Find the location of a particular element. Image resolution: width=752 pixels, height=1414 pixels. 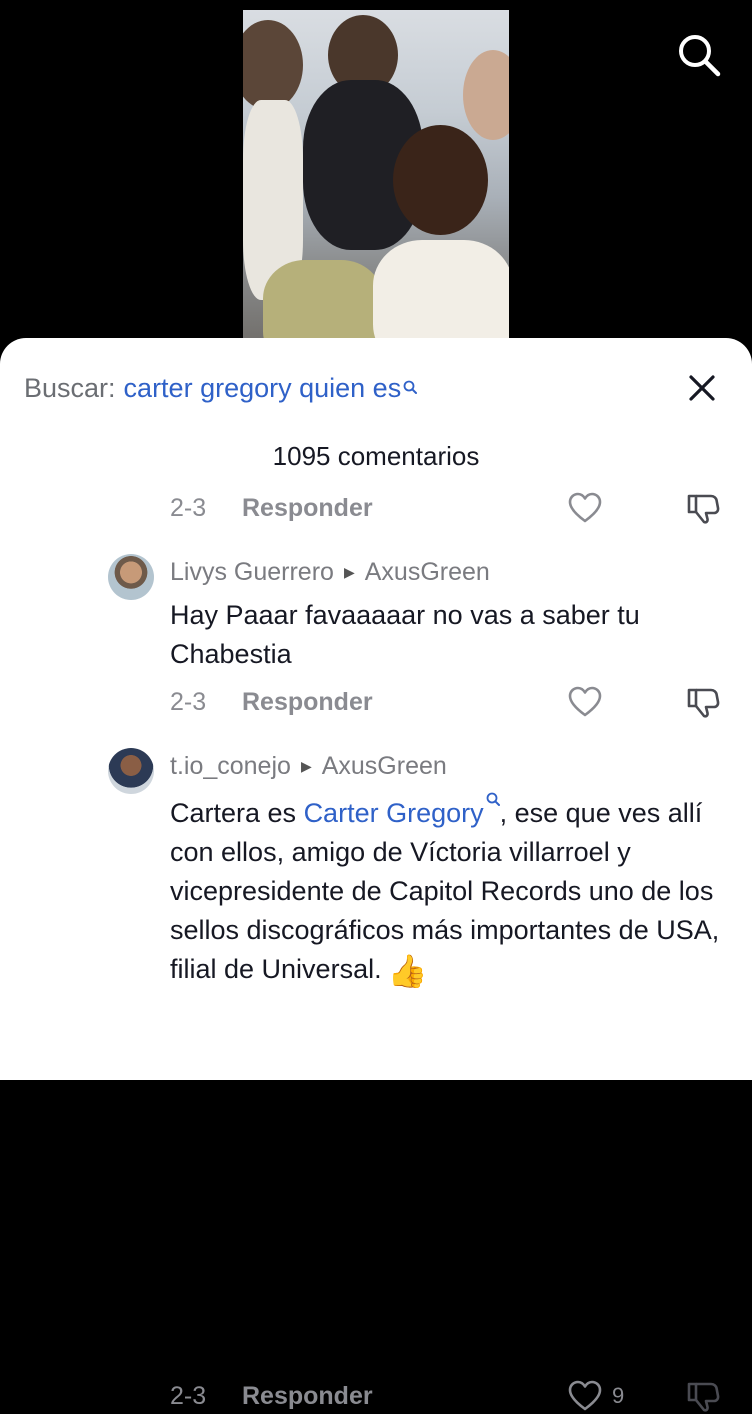

search-label: Buscar: is located at coordinates (70, 387).